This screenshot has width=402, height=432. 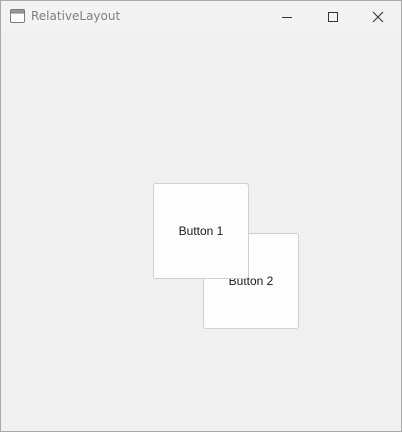 I want to click on close-icon, so click(x=378, y=16).